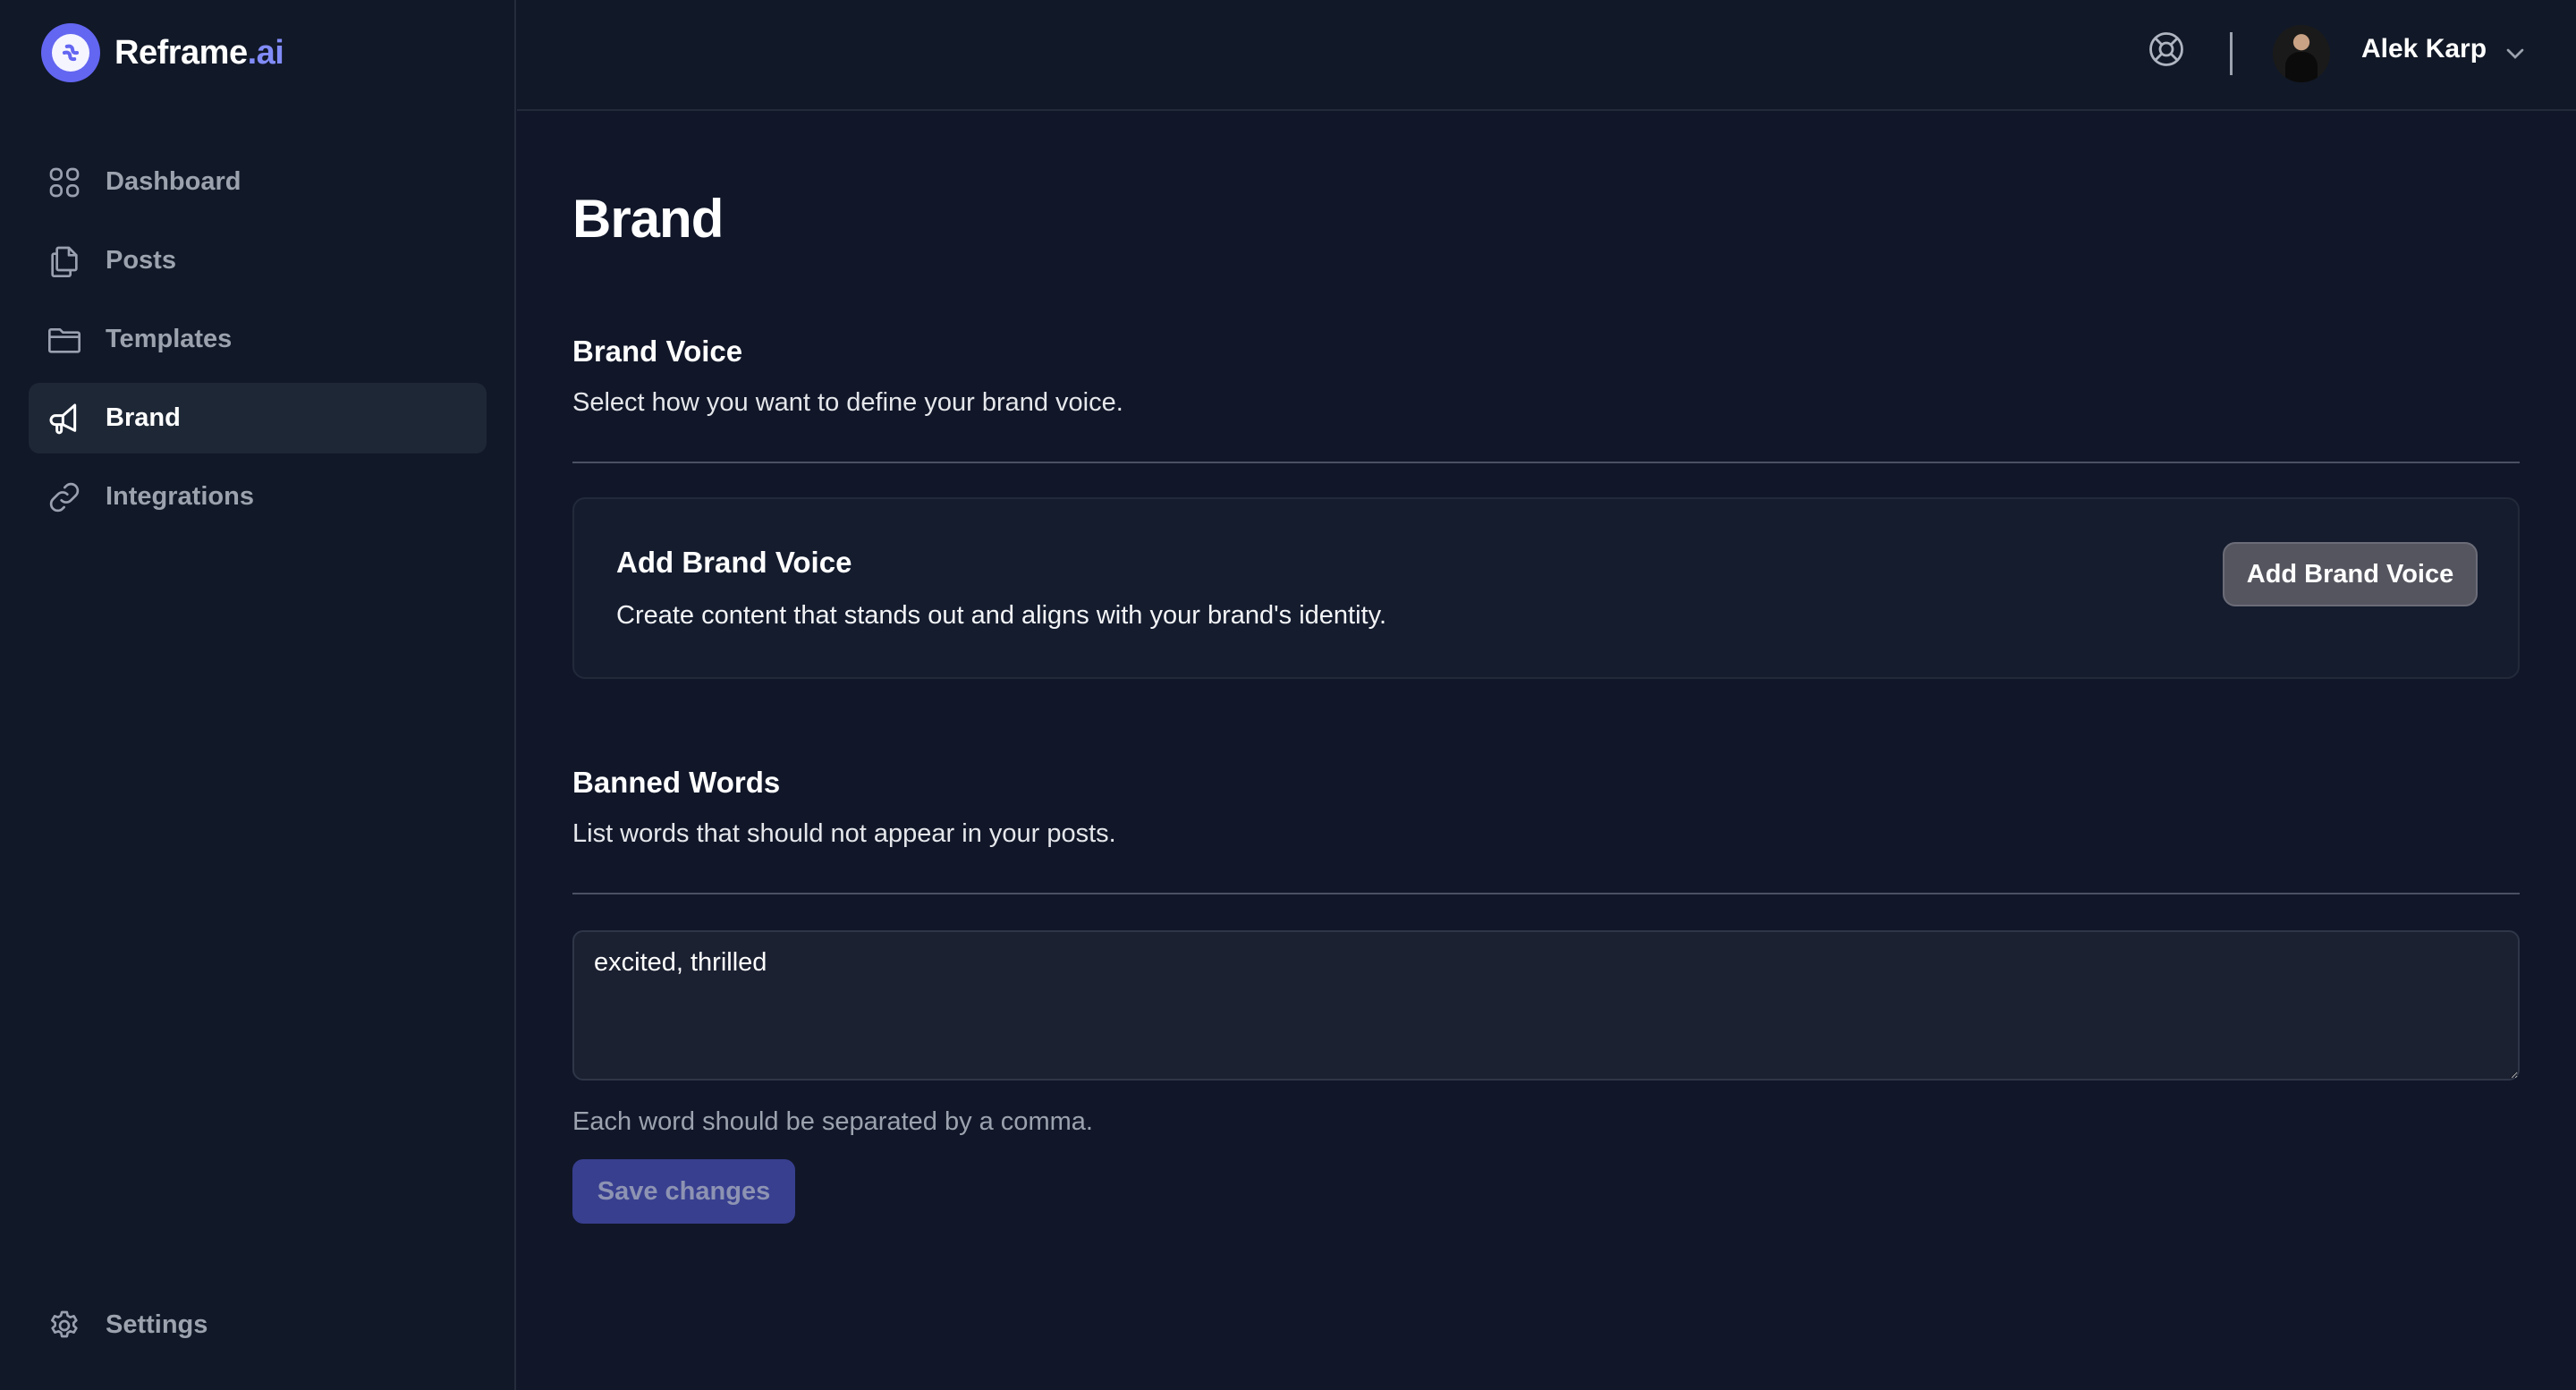 The height and width of the screenshot is (1390, 2576). I want to click on help-button, so click(2166, 50).